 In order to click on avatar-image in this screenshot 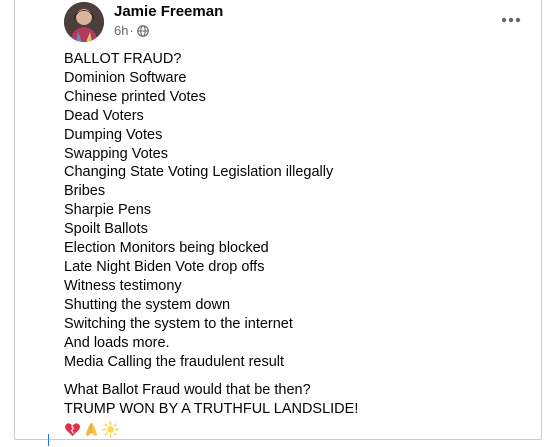, I will do `click(84, 22)`.